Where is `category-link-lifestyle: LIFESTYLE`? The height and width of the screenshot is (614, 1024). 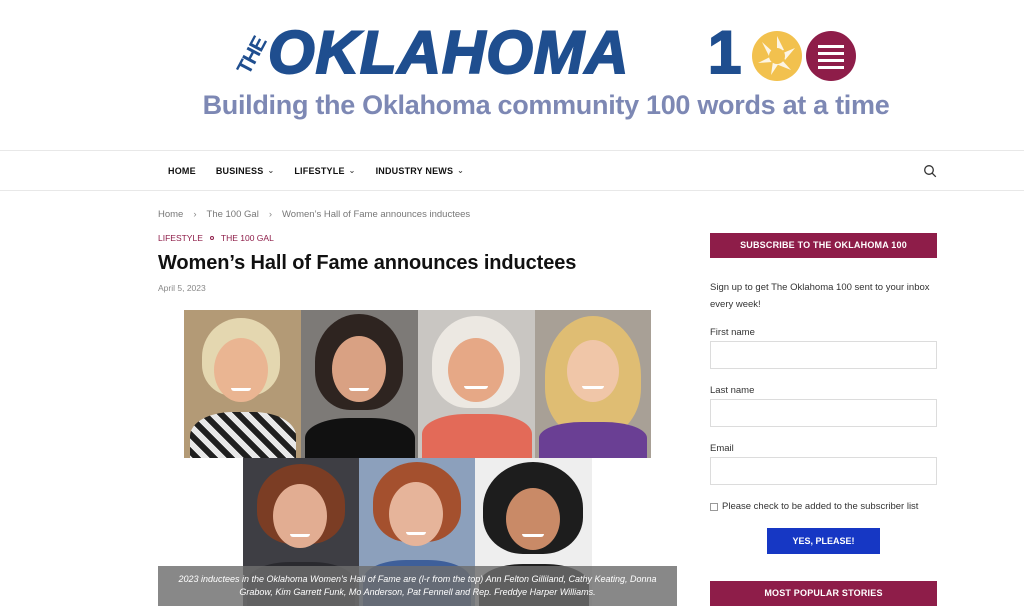
category-link-lifestyle: LIFESTYLE is located at coordinates (180, 238).